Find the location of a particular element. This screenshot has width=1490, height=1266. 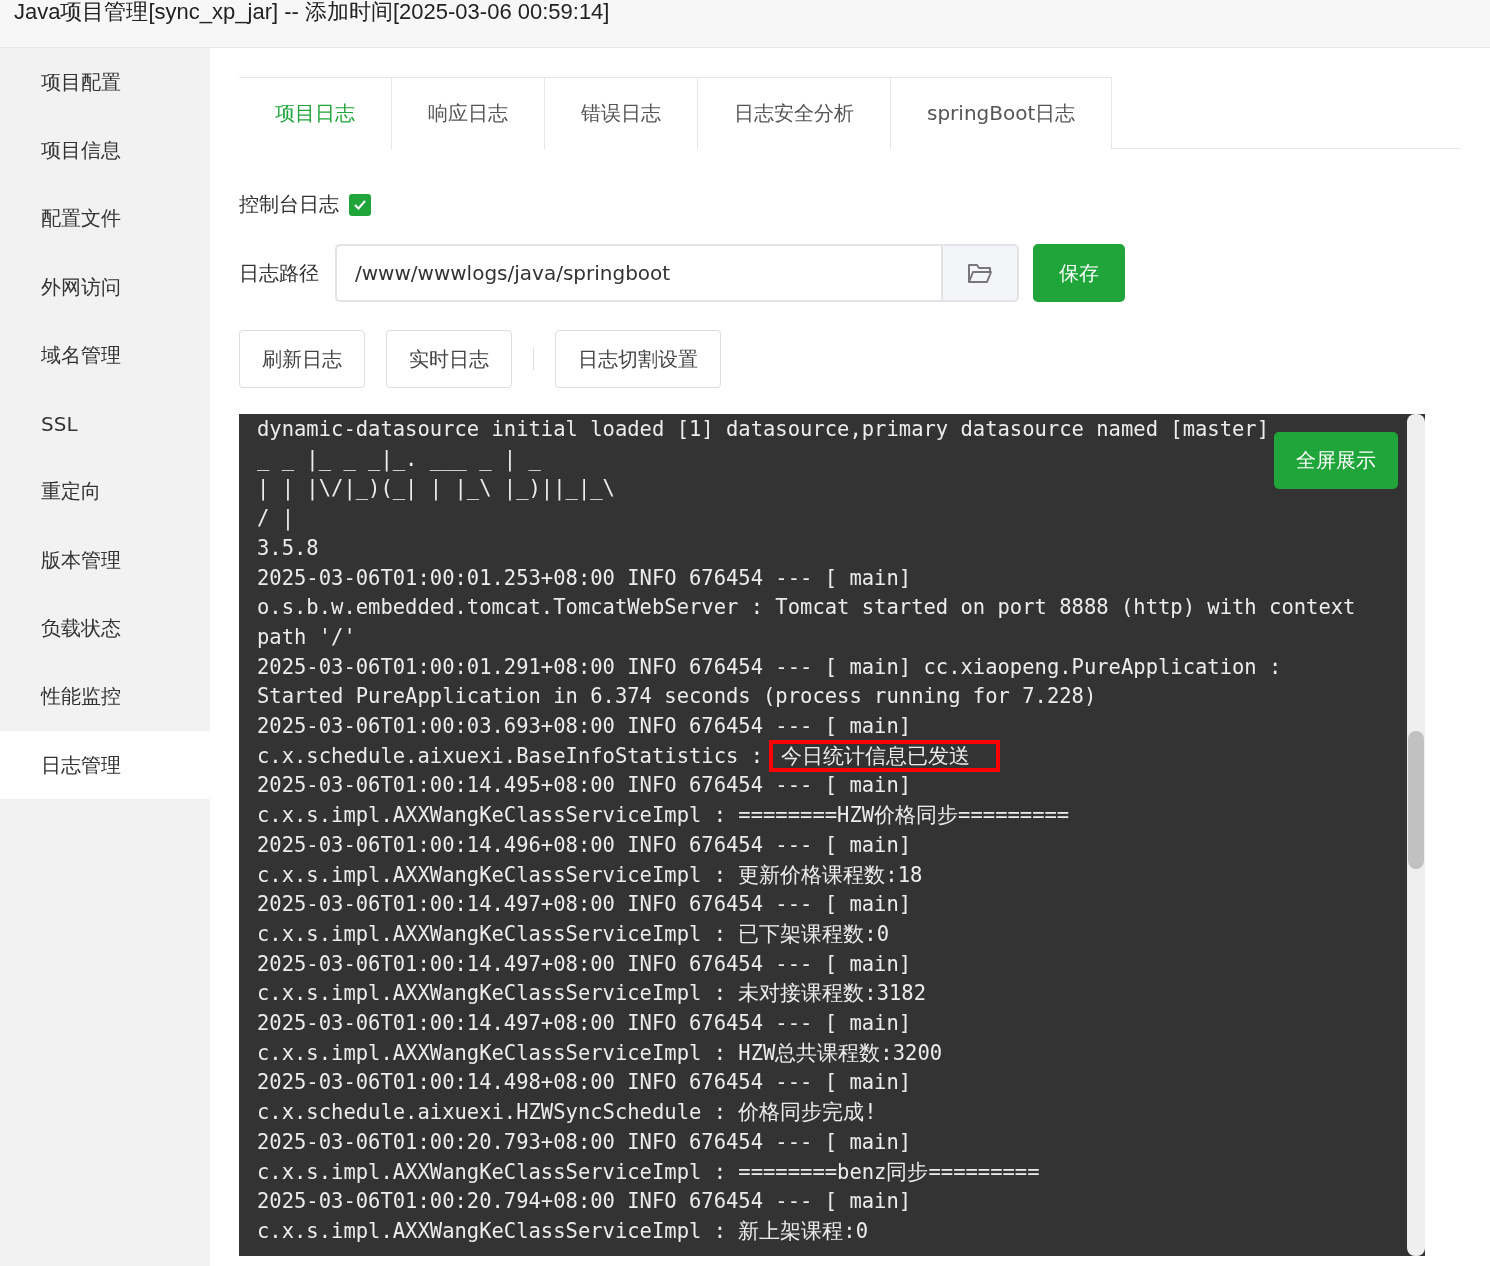

log-line: 2025-03-06T01:00:20.794+08:00 INFO 676454 --- [ main] is located at coordinates (584, 1202).